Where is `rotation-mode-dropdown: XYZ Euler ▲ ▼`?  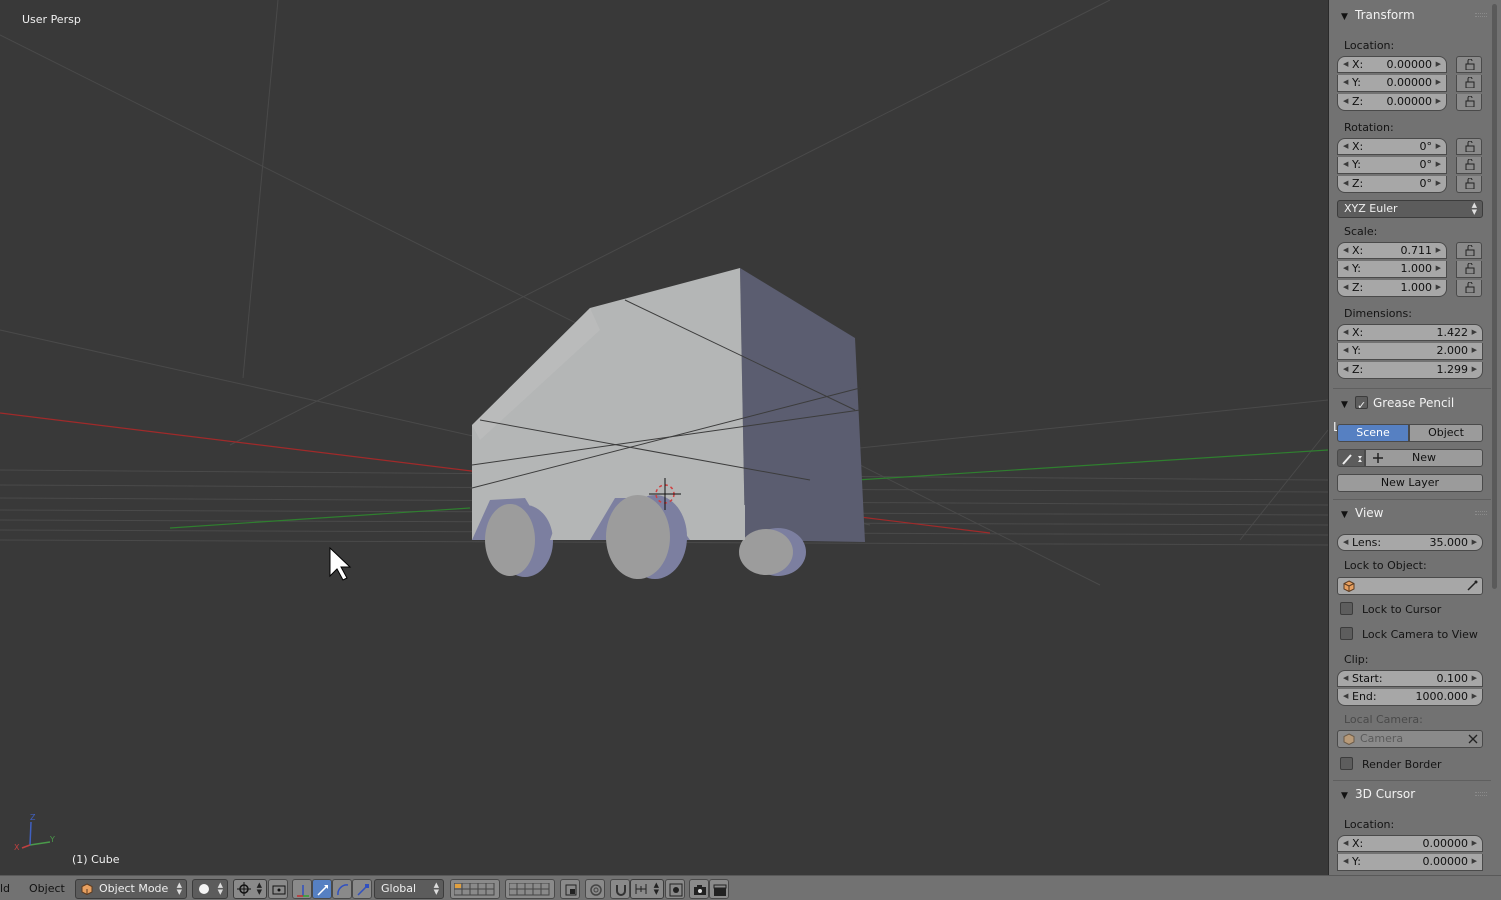
rotation-mode-dropdown: XYZ Euler ▲ ▼ is located at coordinates (1410, 209).